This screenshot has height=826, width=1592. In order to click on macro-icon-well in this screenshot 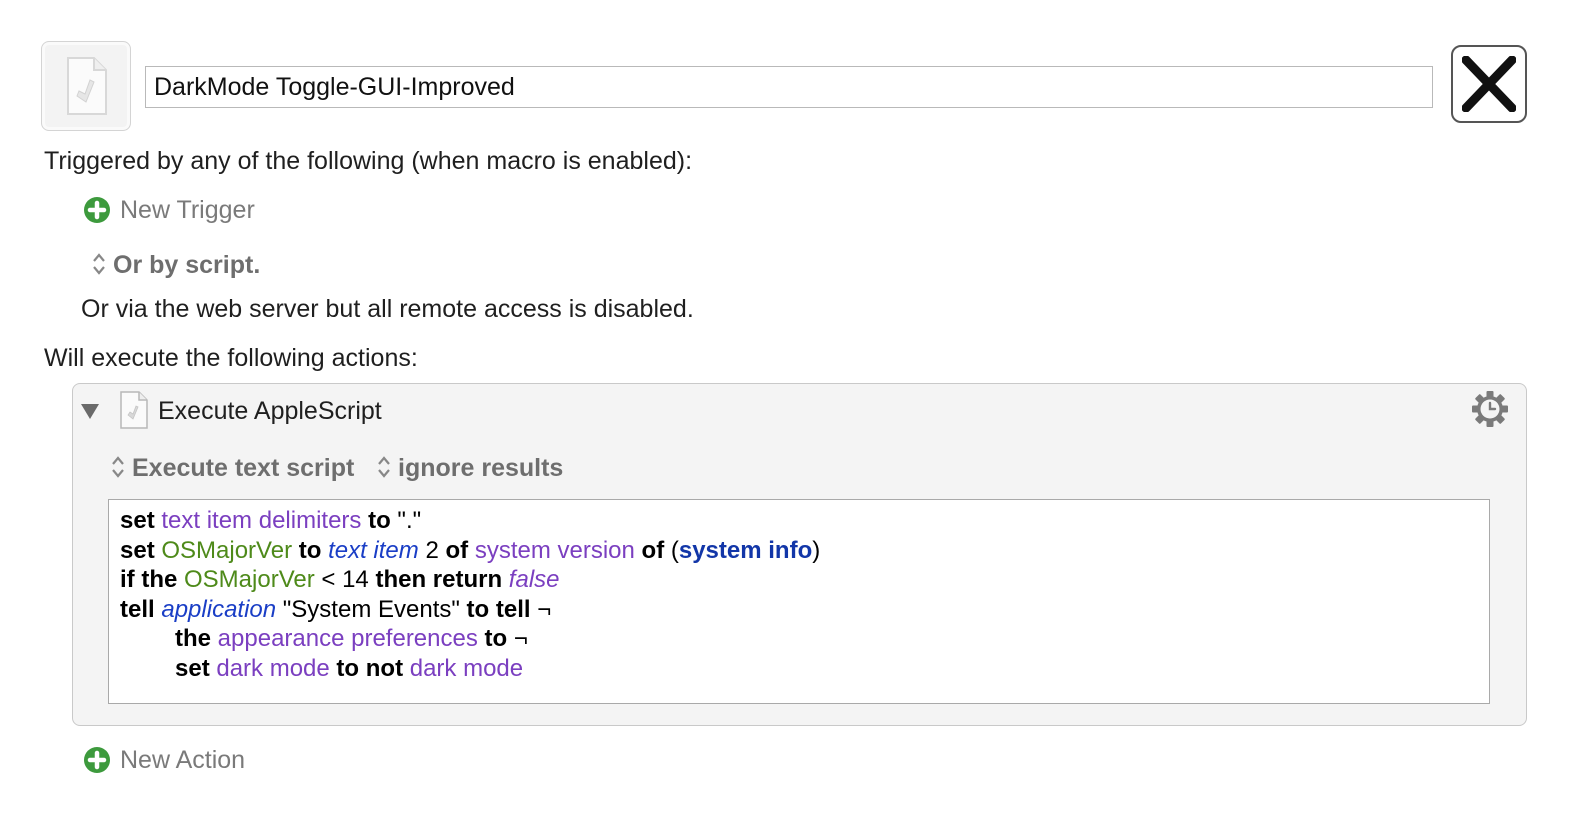, I will do `click(86, 86)`.